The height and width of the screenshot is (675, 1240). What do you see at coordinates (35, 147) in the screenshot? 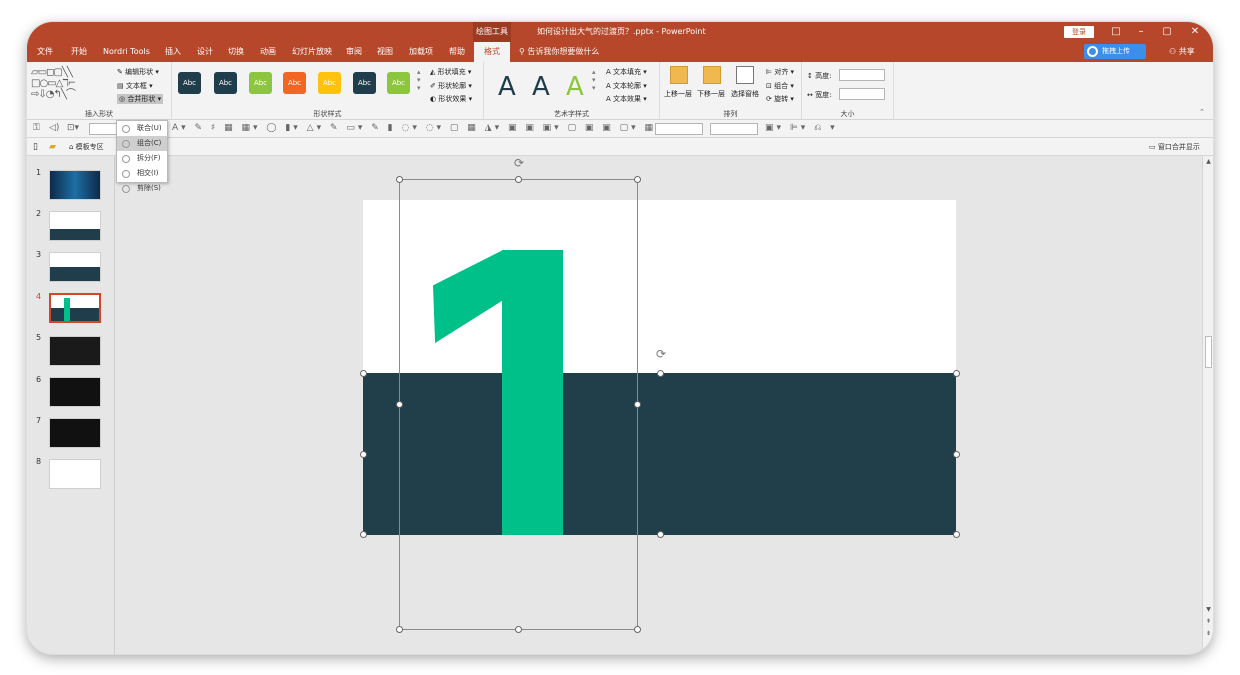
I see `new-file-icon: ▯` at bounding box center [35, 147].